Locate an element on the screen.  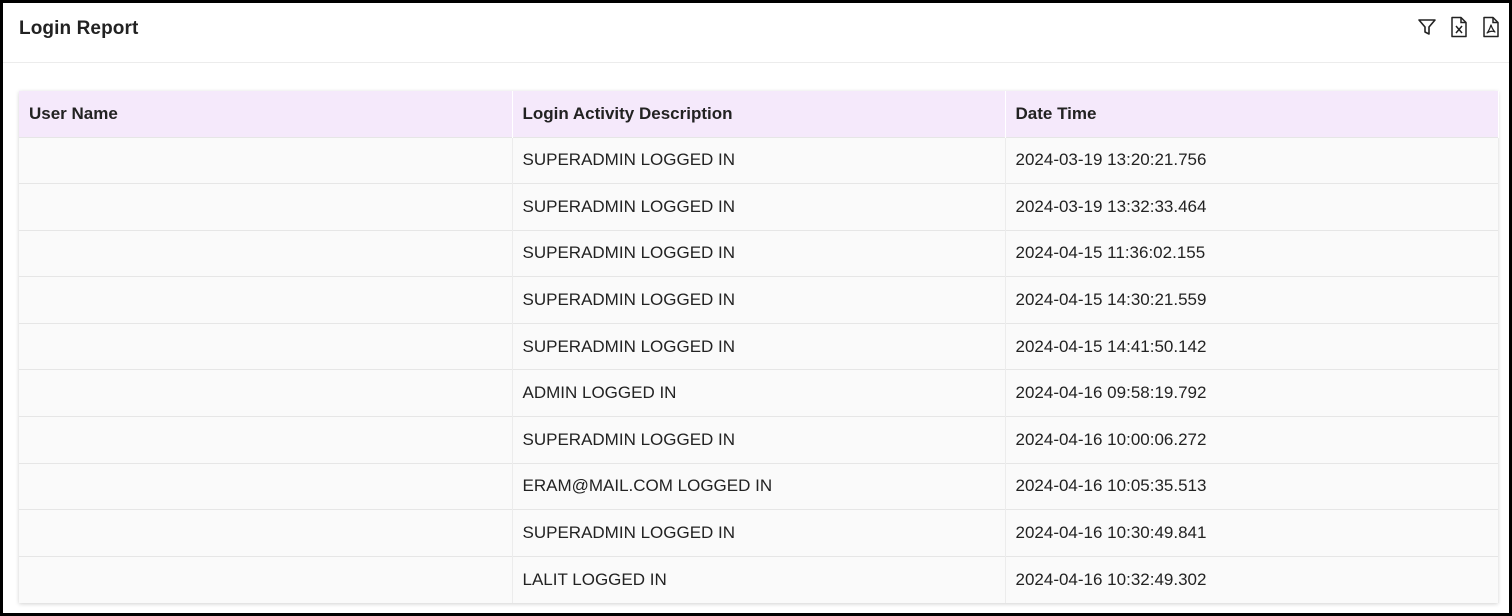
column-header-date-time: Date Time is located at coordinates (1252, 114).